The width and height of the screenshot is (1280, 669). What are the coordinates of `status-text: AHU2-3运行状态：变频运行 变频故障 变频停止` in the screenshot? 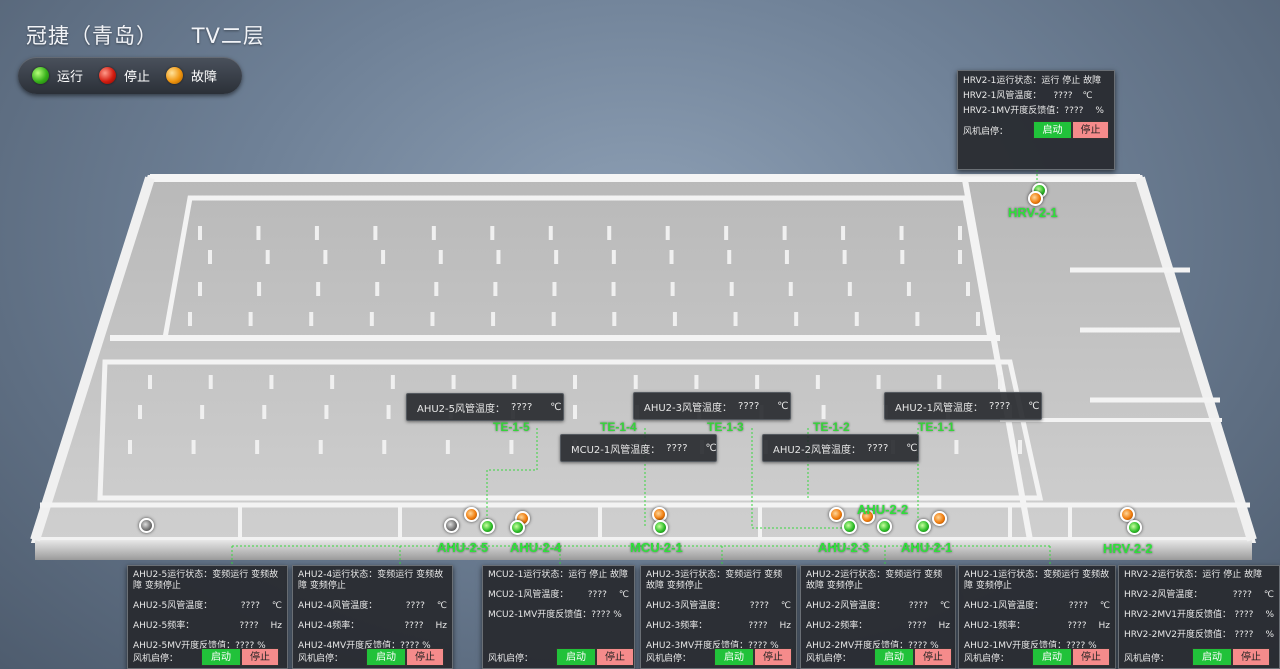 It's located at (714, 580).